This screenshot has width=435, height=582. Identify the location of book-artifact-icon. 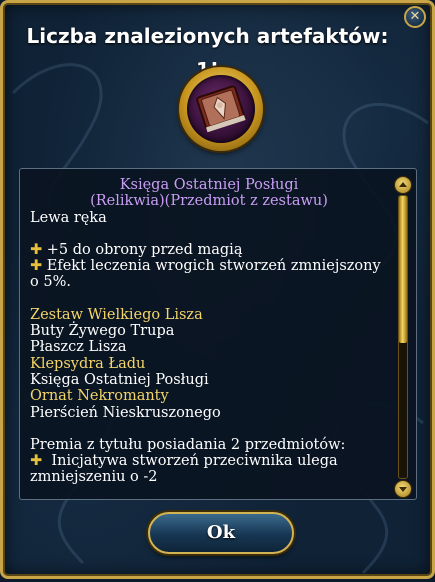
(221, 109).